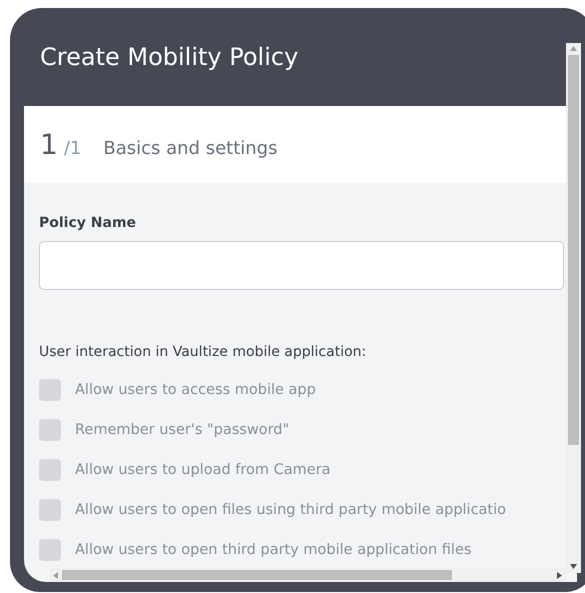 The height and width of the screenshot is (593, 585). What do you see at coordinates (203, 352) in the screenshot?
I see `section-heading: User interaction in Vaultize mobile application:` at bounding box center [203, 352].